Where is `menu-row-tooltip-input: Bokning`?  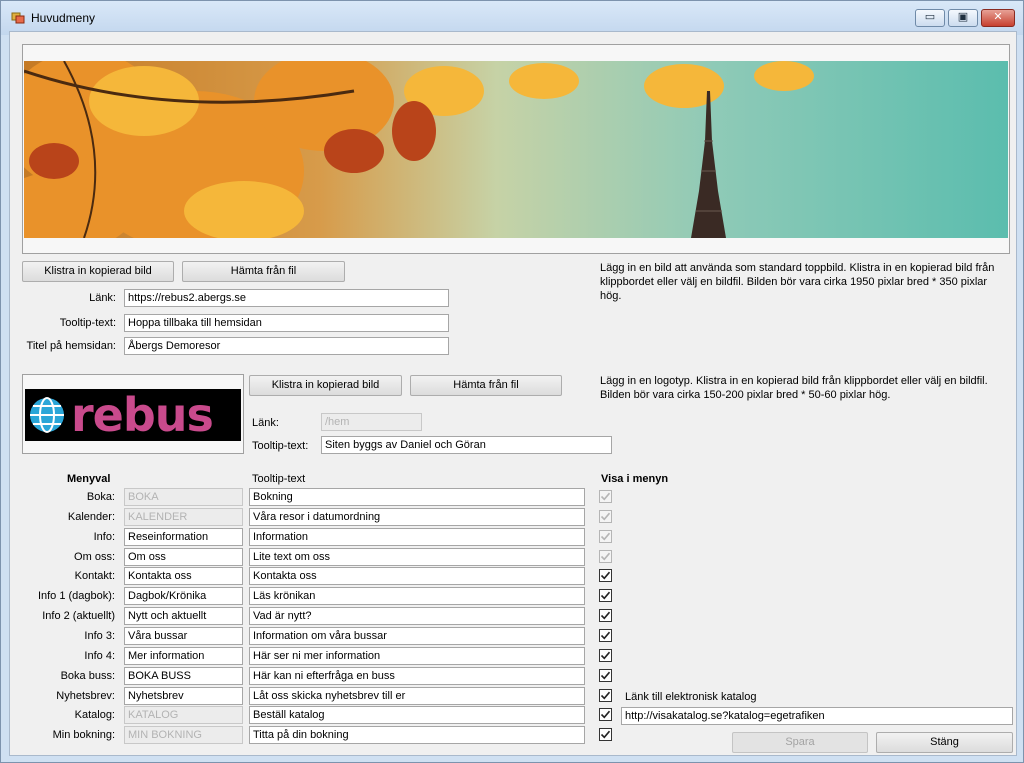 menu-row-tooltip-input: Bokning is located at coordinates (417, 497).